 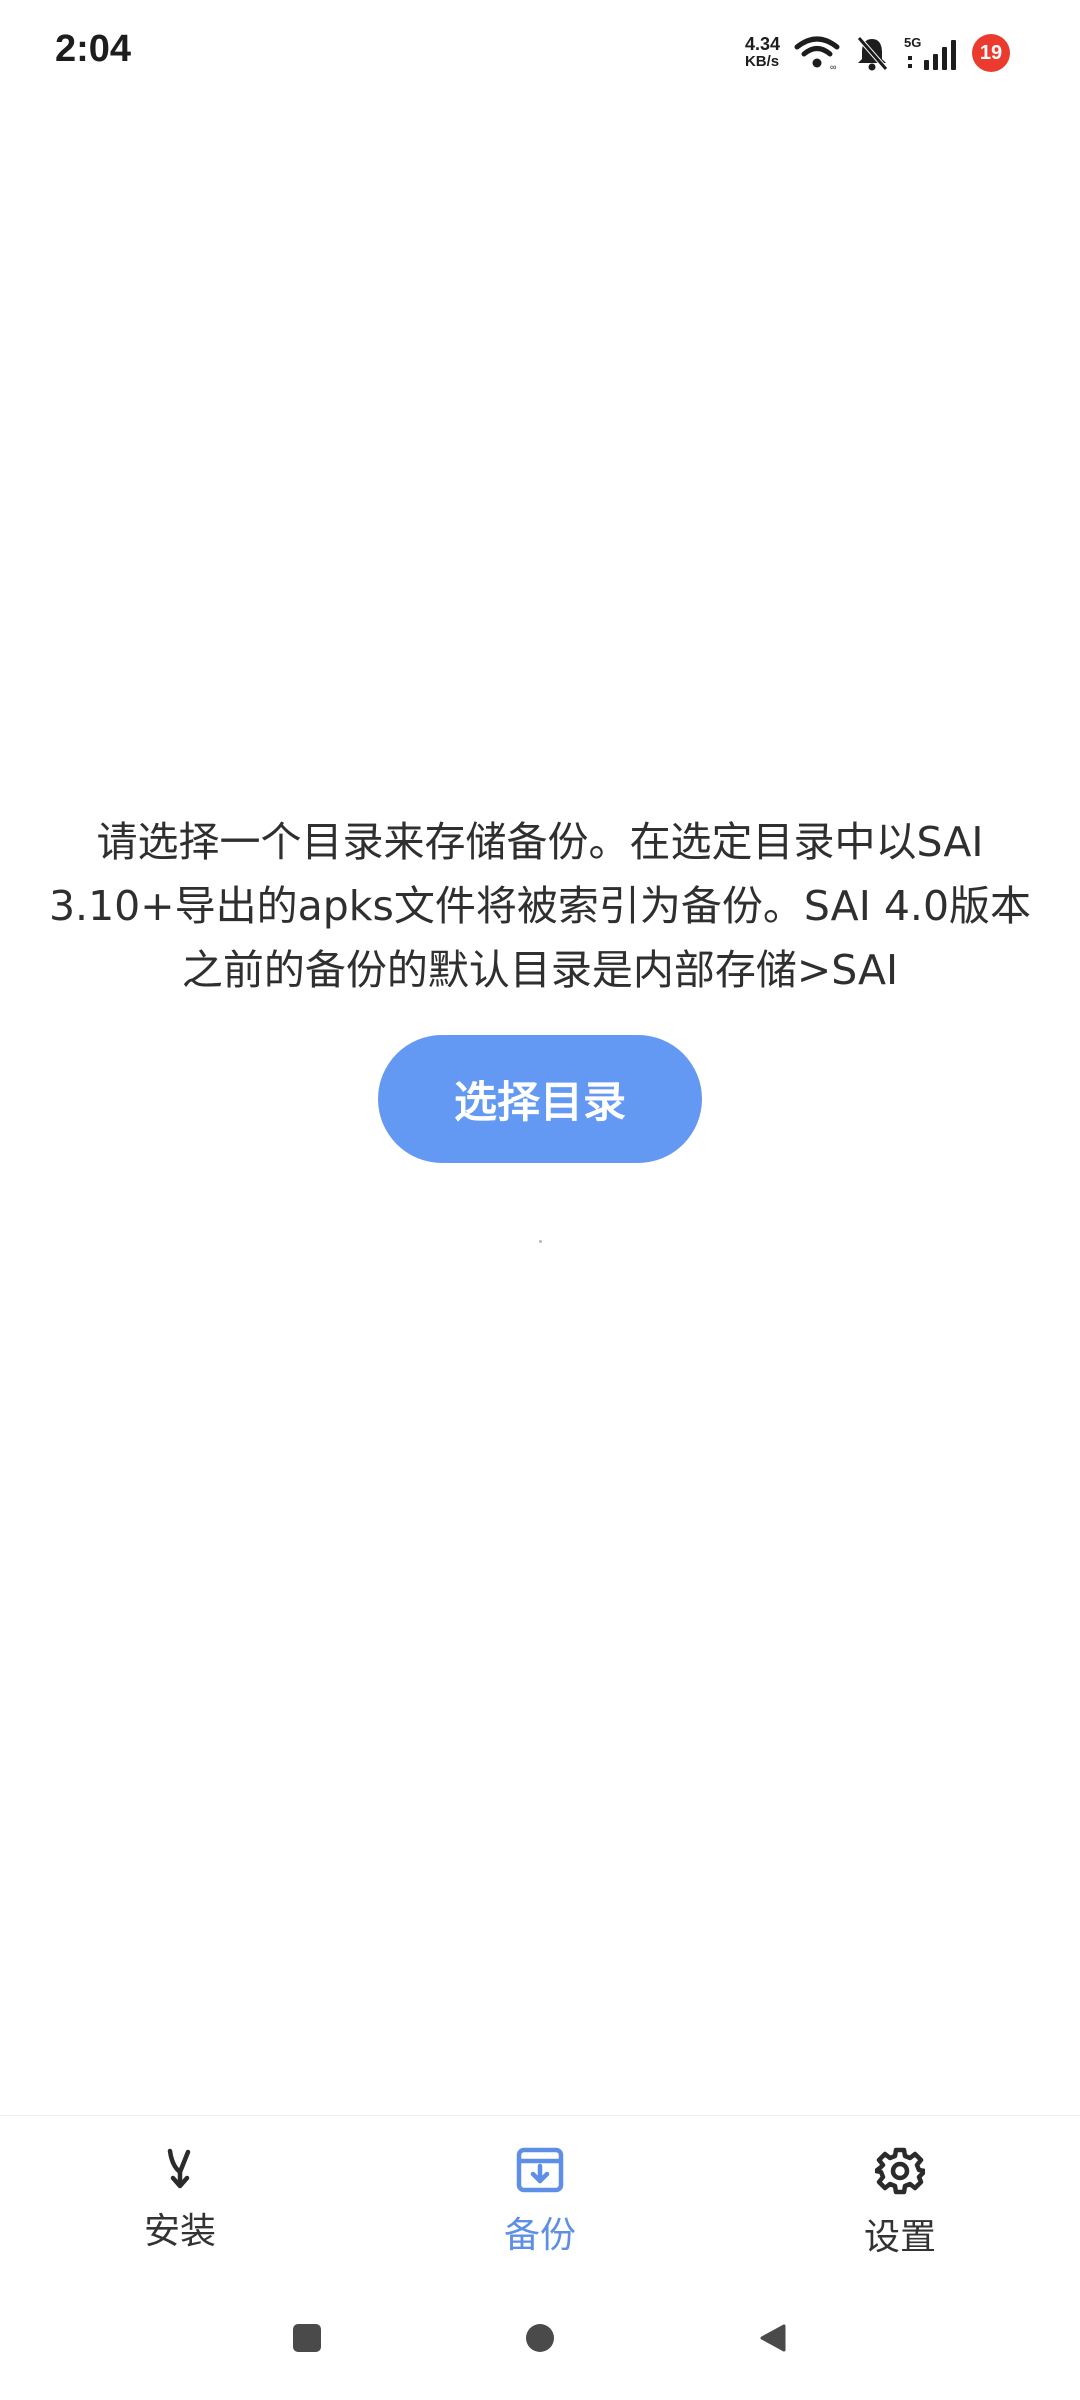 What do you see at coordinates (872, 53) in the screenshot?
I see `mute-bell-icon` at bounding box center [872, 53].